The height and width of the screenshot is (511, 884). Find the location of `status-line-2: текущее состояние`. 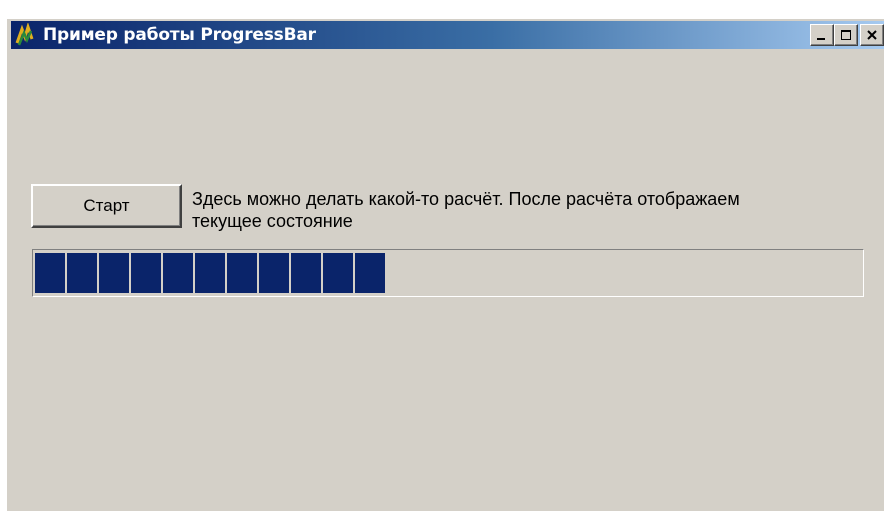

status-line-2: текущее состояние is located at coordinates (272, 221).